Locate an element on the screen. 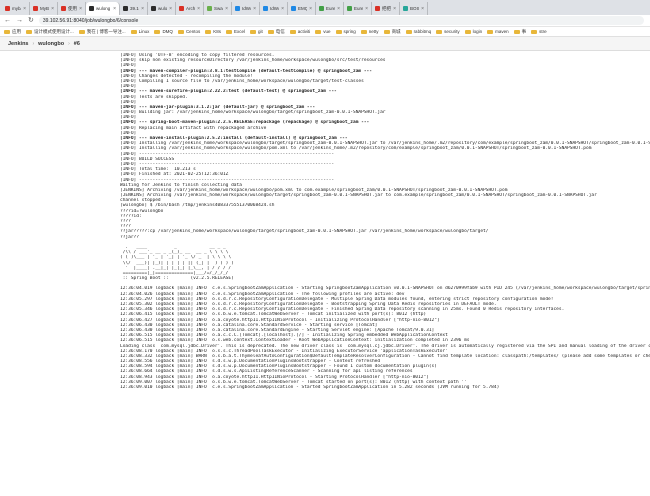  bookmark-label: 商城 is located at coordinates (396, 31).